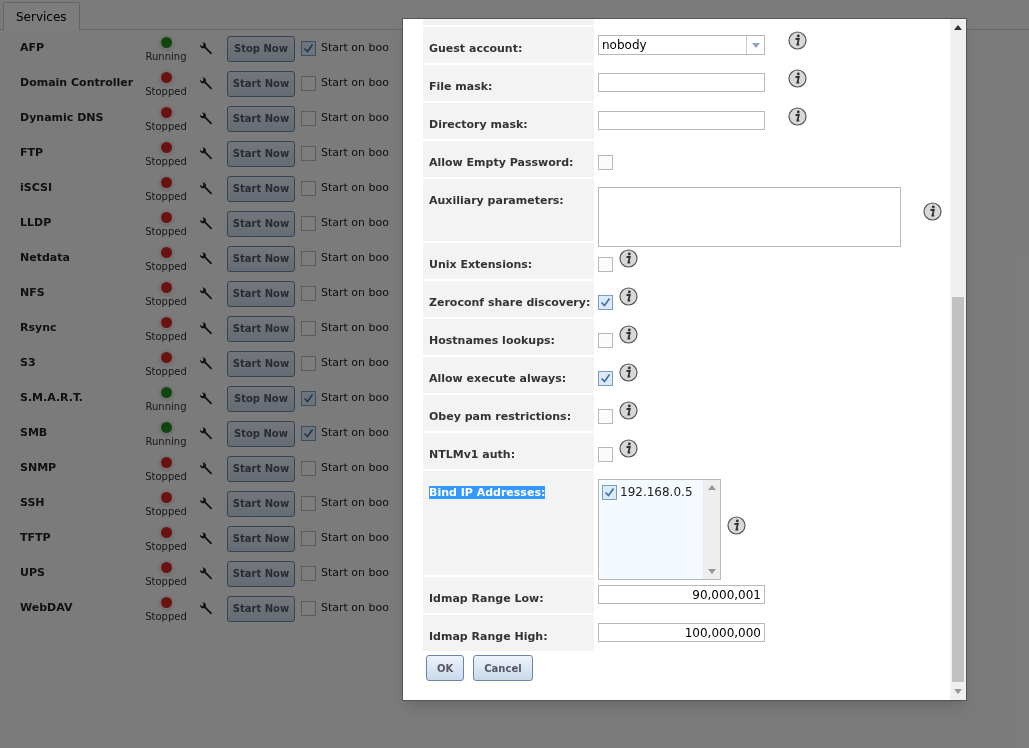 This screenshot has width=1029, height=748. Describe the element at coordinates (503, 668) in the screenshot. I see `dialog-button: Cancel` at that location.